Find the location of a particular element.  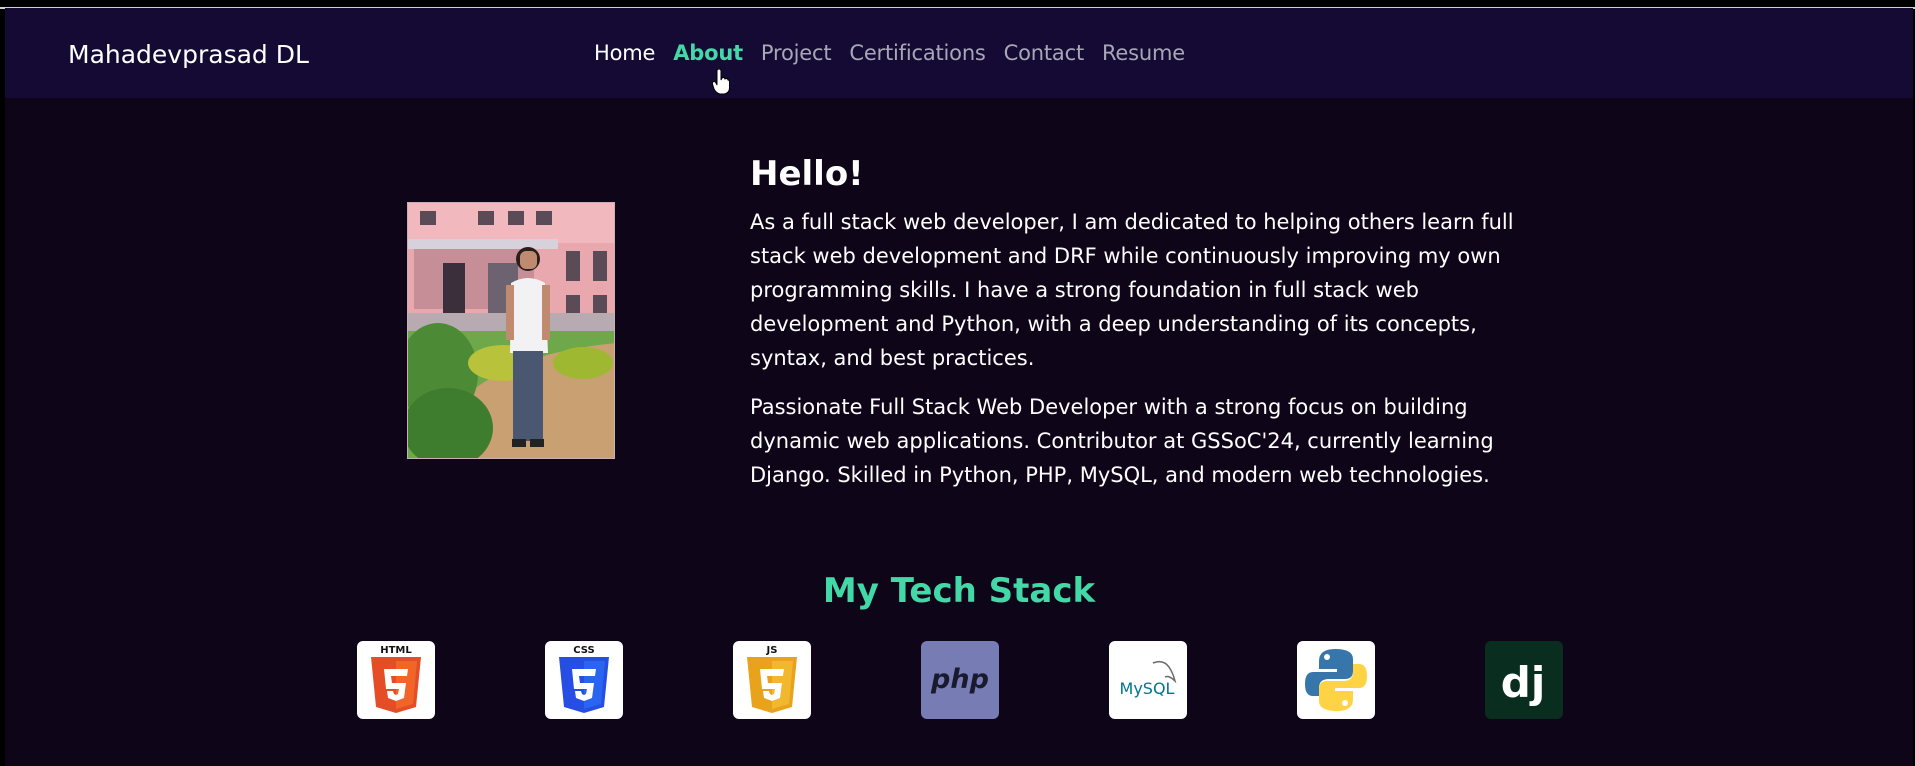

nav-certifications: Certifications is located at coordinates (917, 53).